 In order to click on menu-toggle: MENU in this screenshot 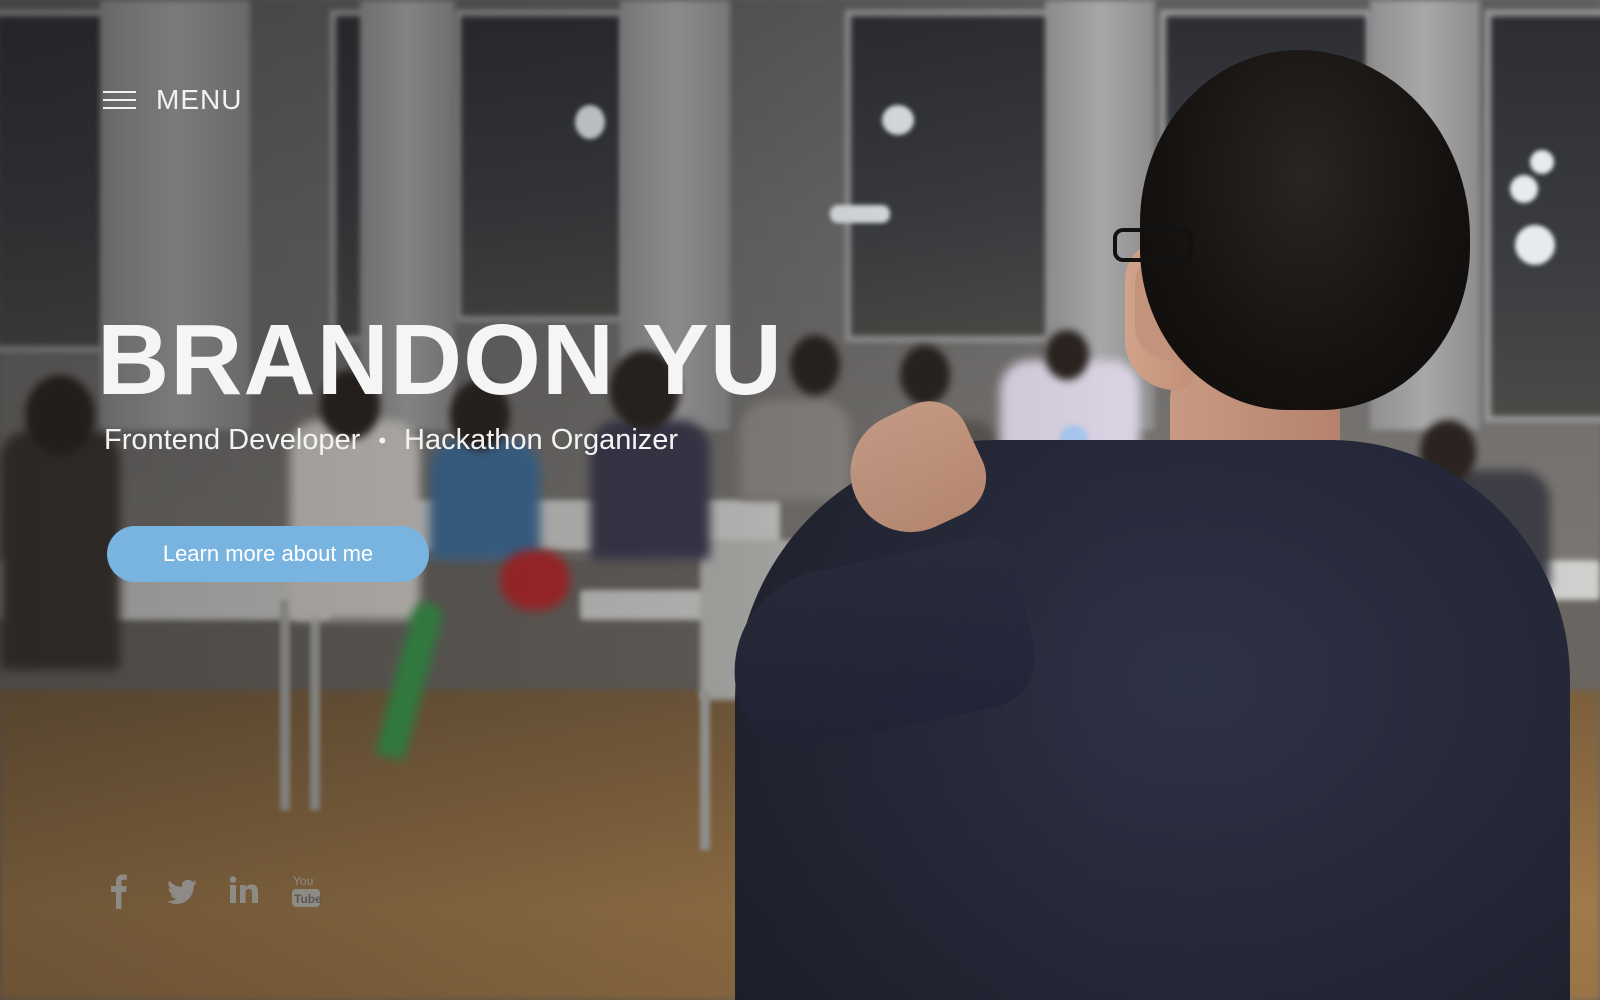, I will do `click(172, 100)`.